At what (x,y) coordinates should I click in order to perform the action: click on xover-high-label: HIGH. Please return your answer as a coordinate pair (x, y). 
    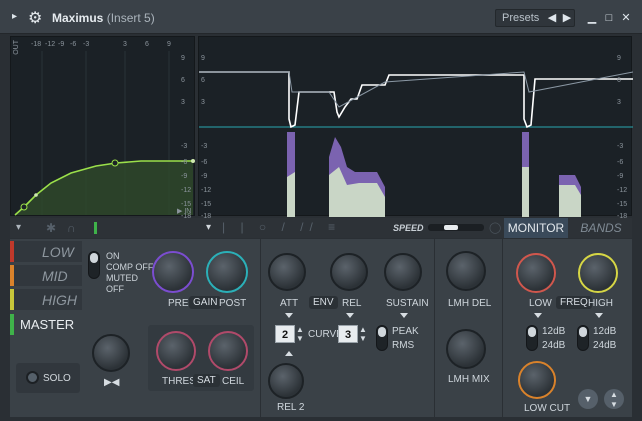
    Looking at the image, I should click on (600, 303).